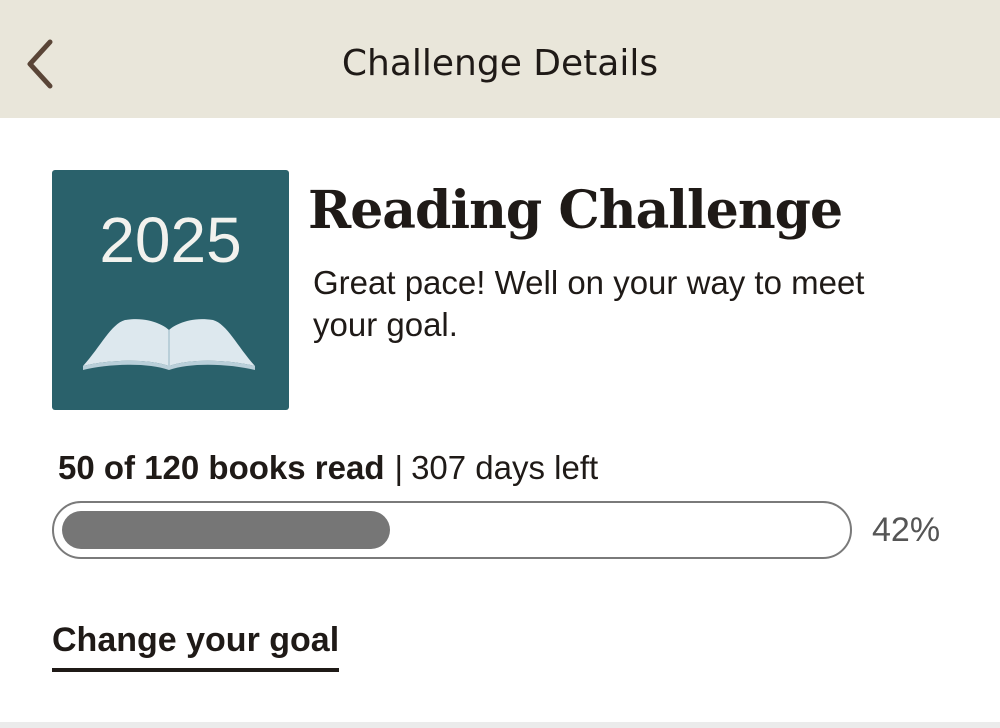 The image size is (1000, 728). Describe the element at coordinates (452, 530) in the screenshot. I see `progress-bar` at that location.